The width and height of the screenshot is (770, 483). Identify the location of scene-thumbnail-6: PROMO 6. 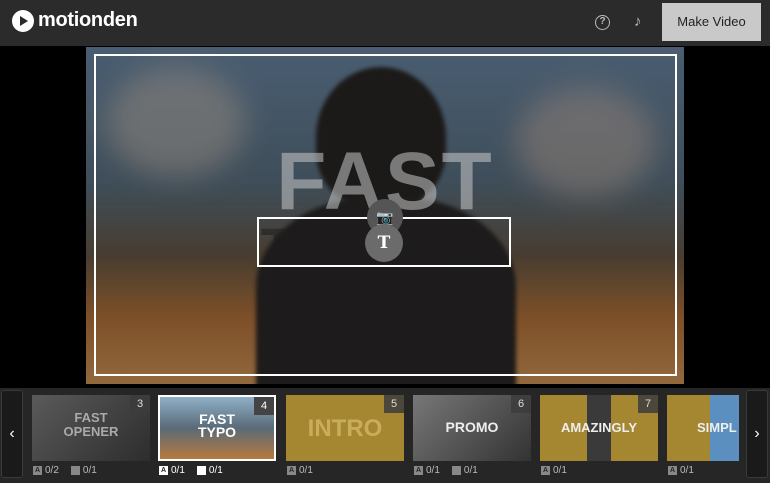
(472, 428).